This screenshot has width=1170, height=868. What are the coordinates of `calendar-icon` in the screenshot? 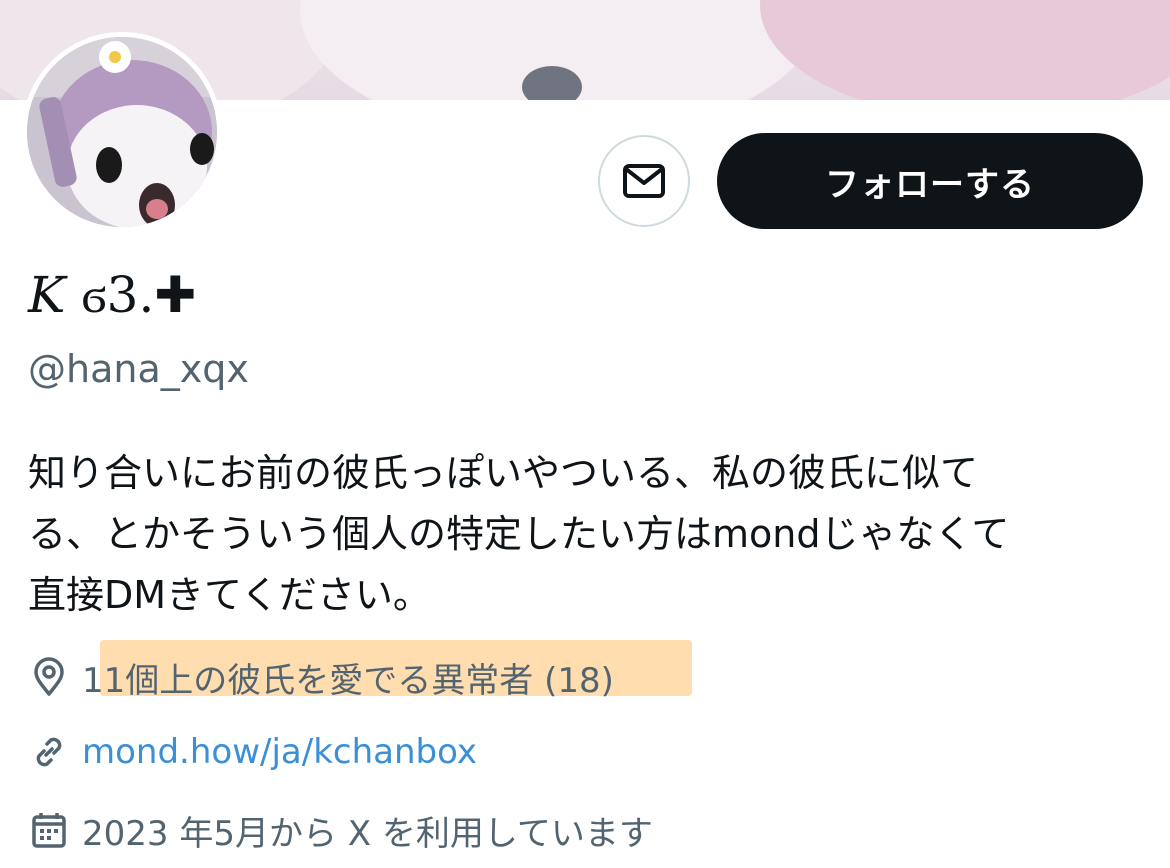 It's located at (49, 830).